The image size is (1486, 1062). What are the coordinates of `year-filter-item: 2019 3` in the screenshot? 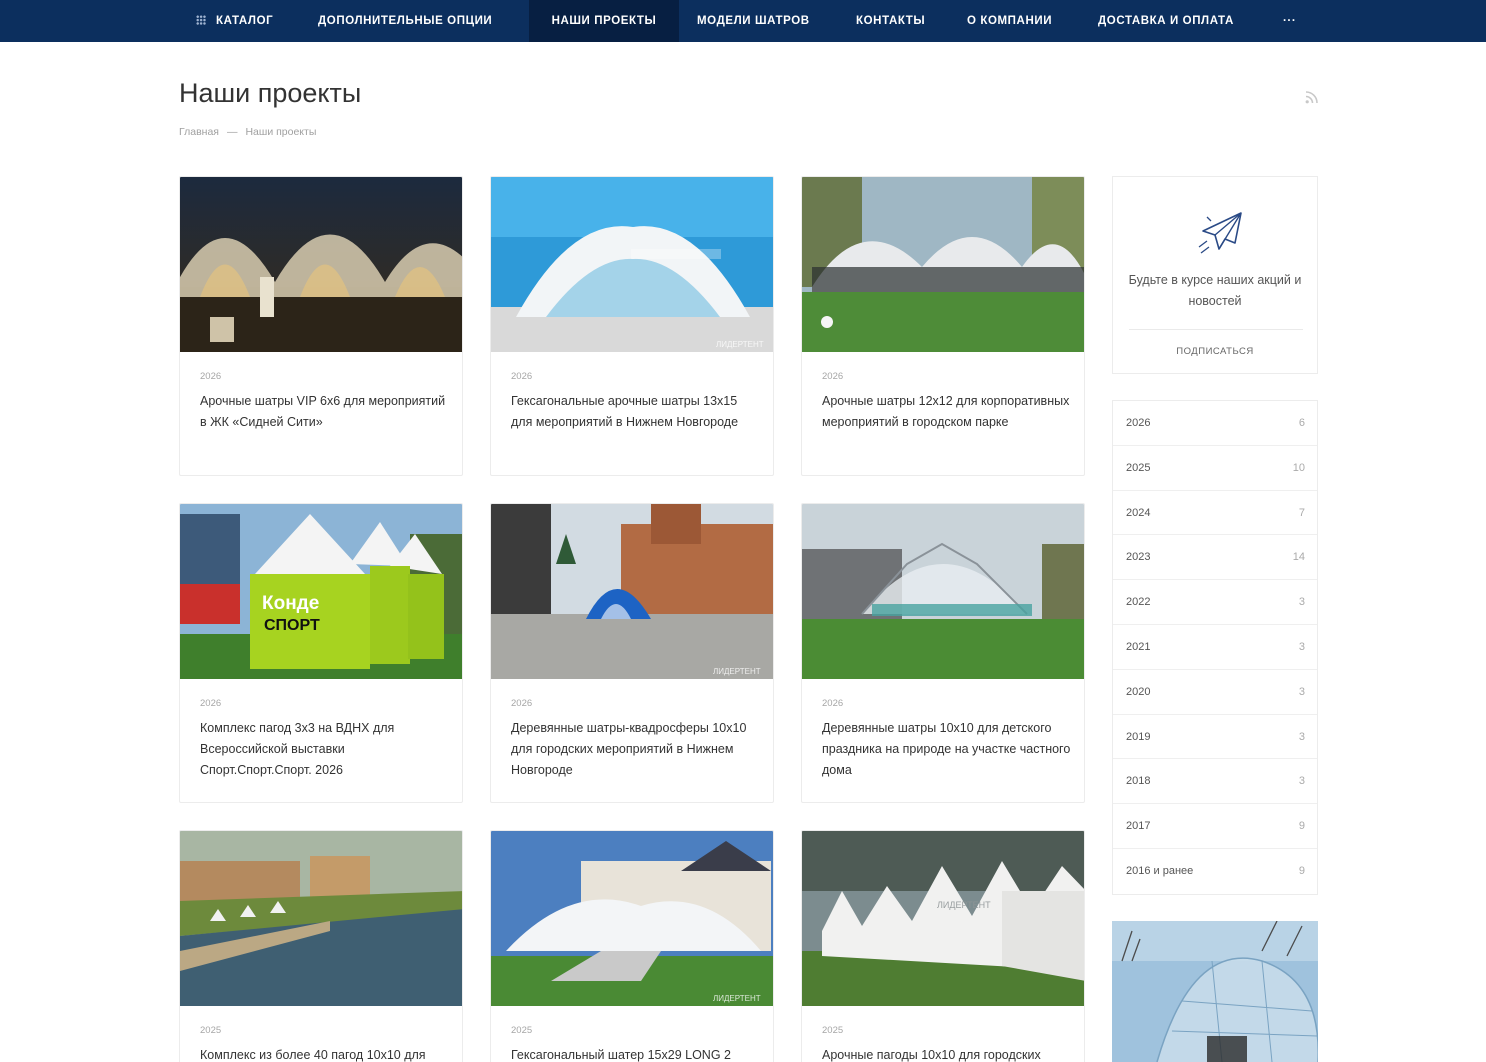 It's located at (1215, 737).